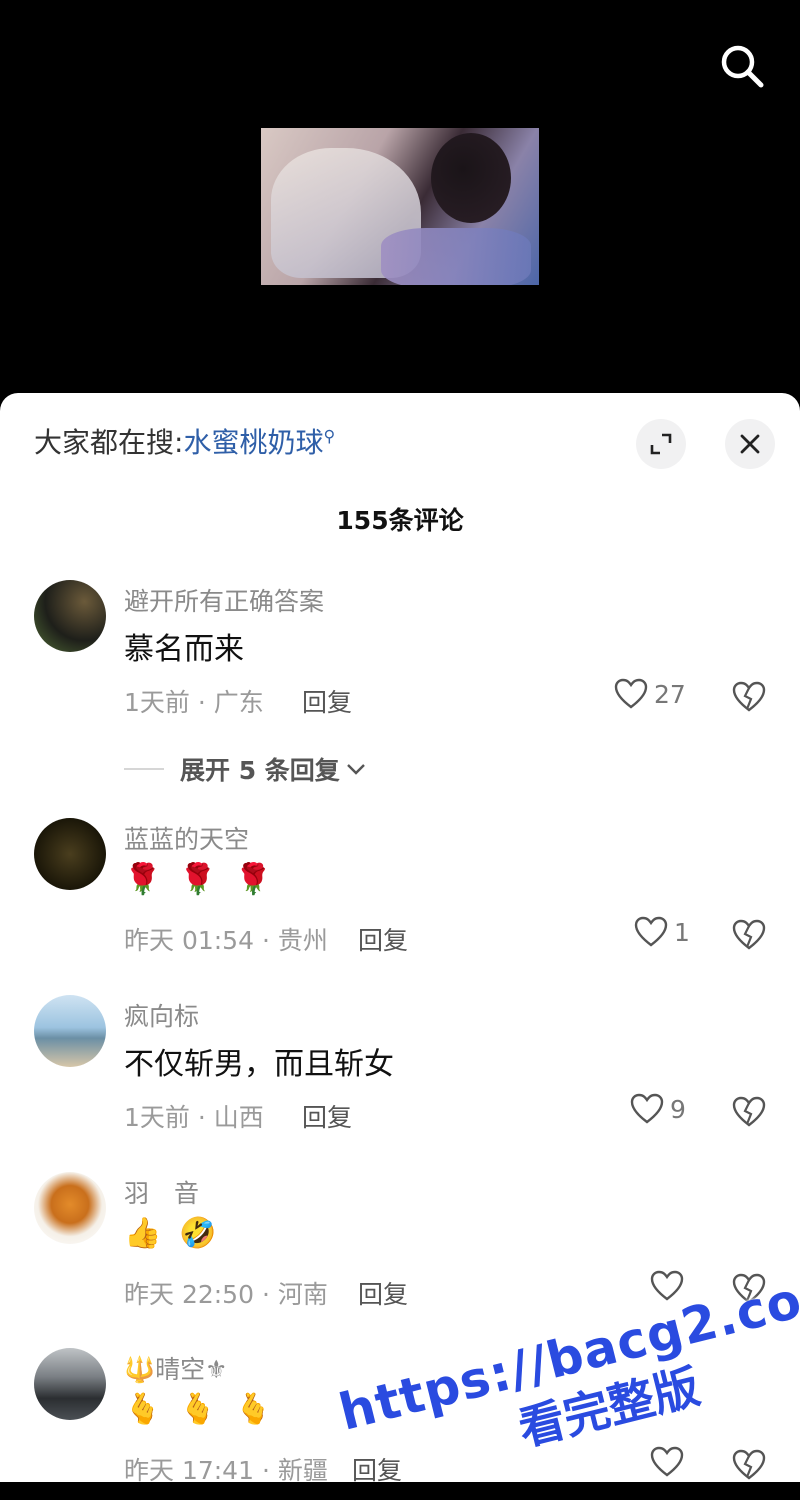 The image size is (800, 1500). I want to click on comment-emoji: 🫰 🫰 🫰, so click(198, 1409).